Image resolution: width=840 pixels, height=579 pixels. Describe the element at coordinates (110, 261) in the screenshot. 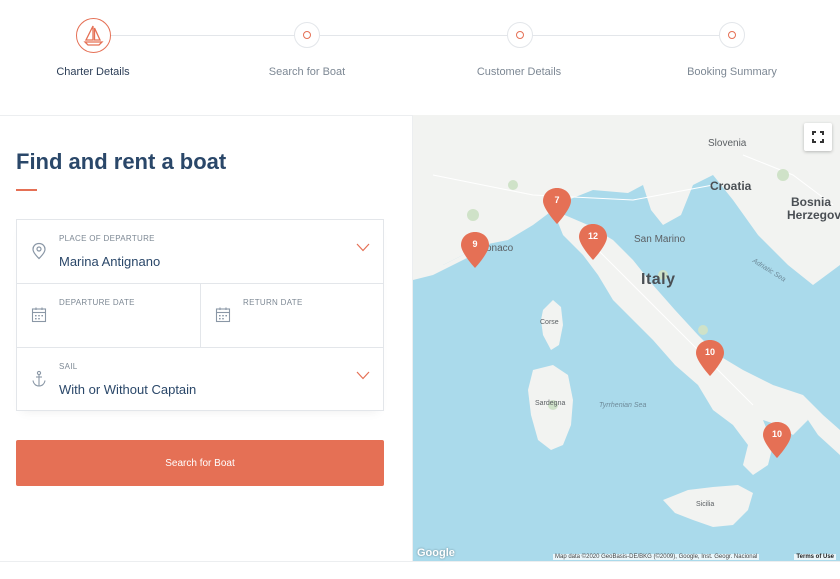

I see `departure-place-value: Marina Antignano` at that location.